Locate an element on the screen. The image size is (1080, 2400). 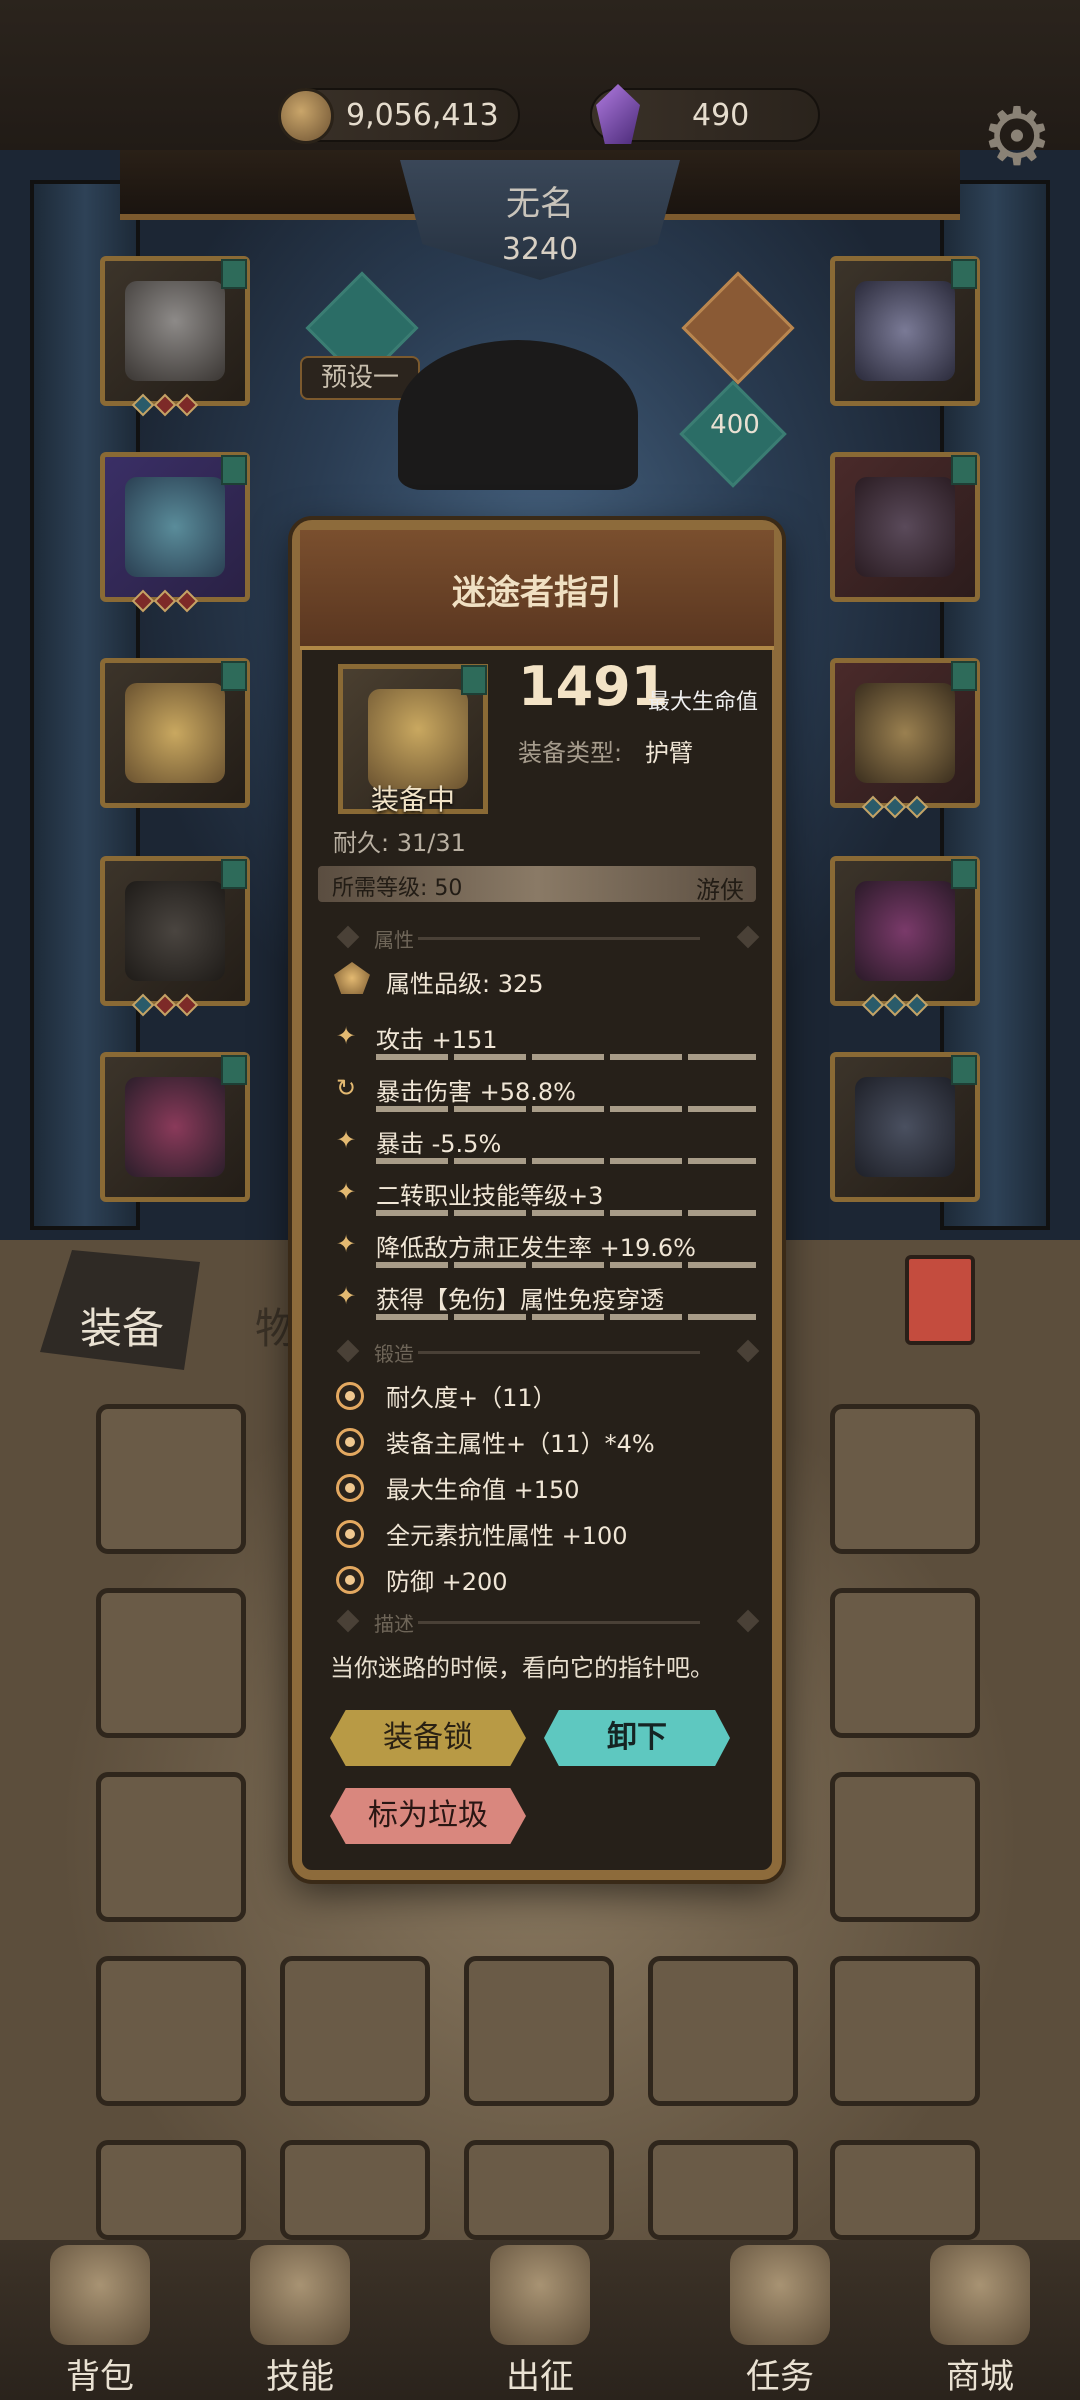
required-class: 游侠 is located at coordinates (720, 890).